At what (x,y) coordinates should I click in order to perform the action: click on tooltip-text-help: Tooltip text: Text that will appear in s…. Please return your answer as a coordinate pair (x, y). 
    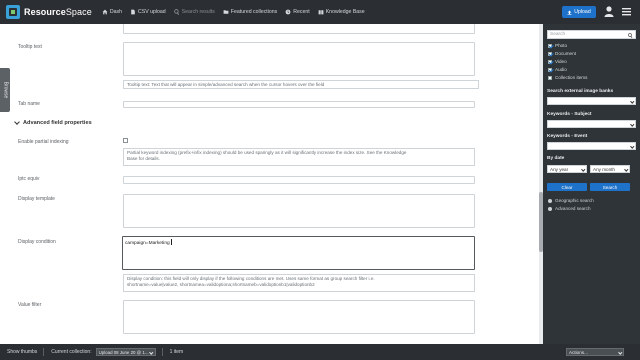
    Looking at the image, I should click on (301, 84).